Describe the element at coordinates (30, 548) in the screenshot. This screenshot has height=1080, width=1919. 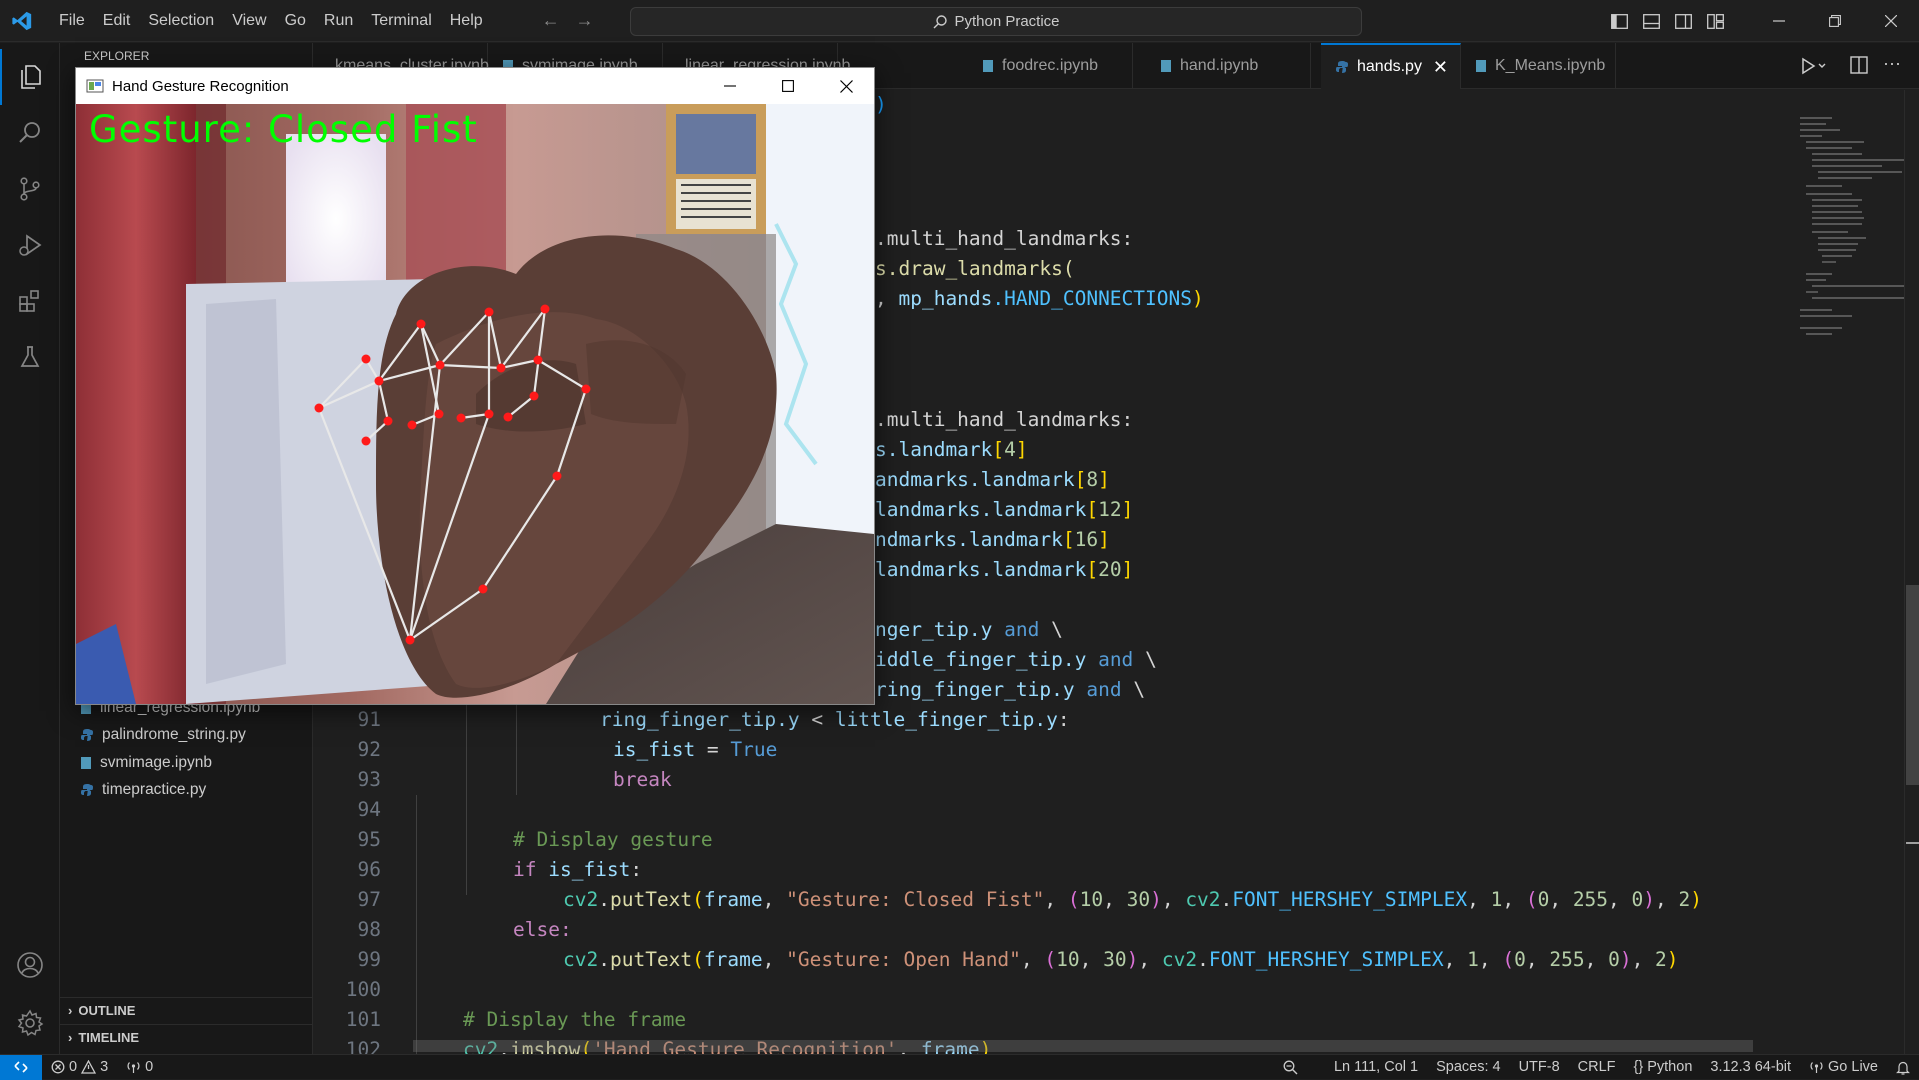
I see `activity-bar` at that location.